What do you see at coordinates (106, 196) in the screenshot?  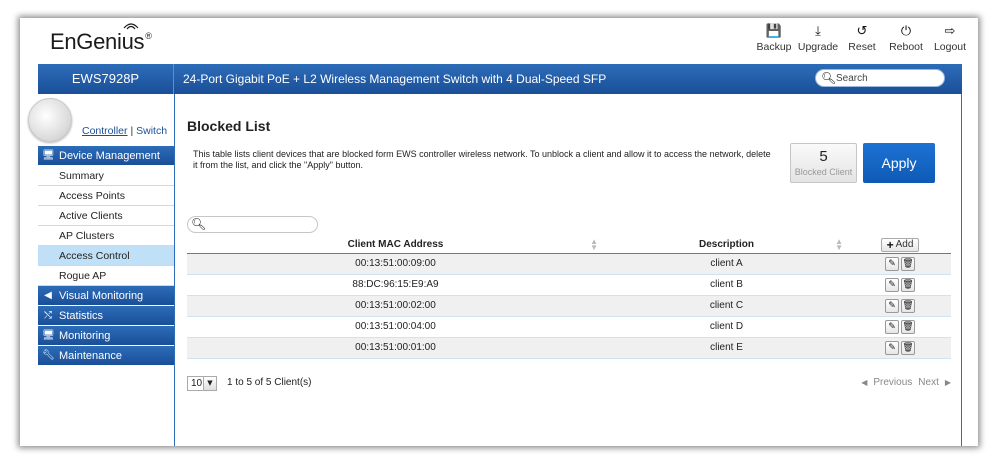 I see `sidebar-item-access-points: Access Points` at bounding box center [106, 196].